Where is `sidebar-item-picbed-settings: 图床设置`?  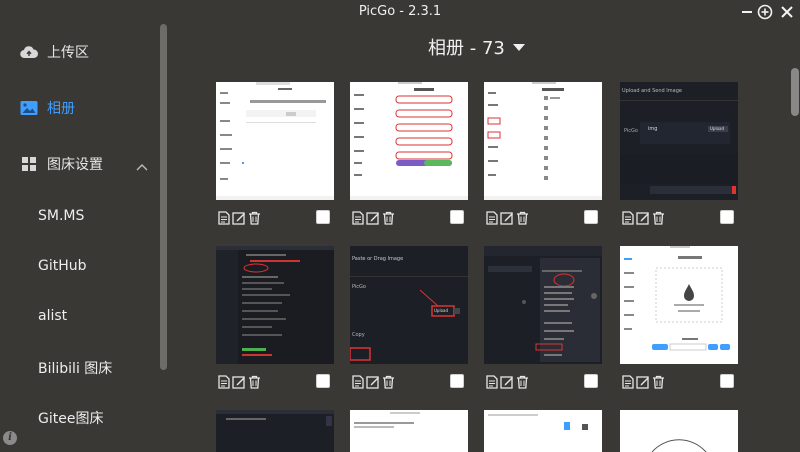
sidebar-item-picbed-settings: 图床设置 is located at coordinates (61, 164).